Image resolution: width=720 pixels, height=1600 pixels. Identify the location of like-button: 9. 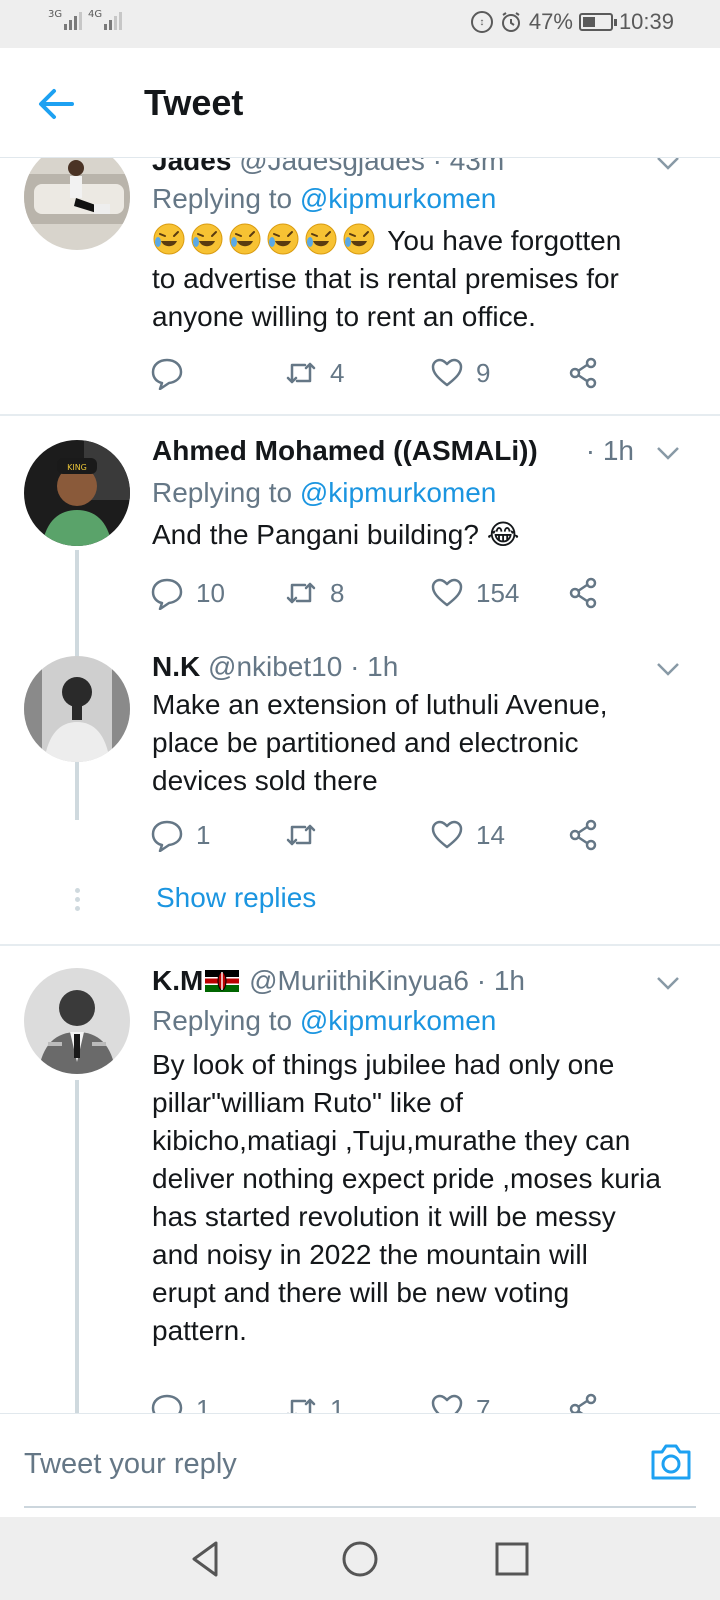
(460, 373).